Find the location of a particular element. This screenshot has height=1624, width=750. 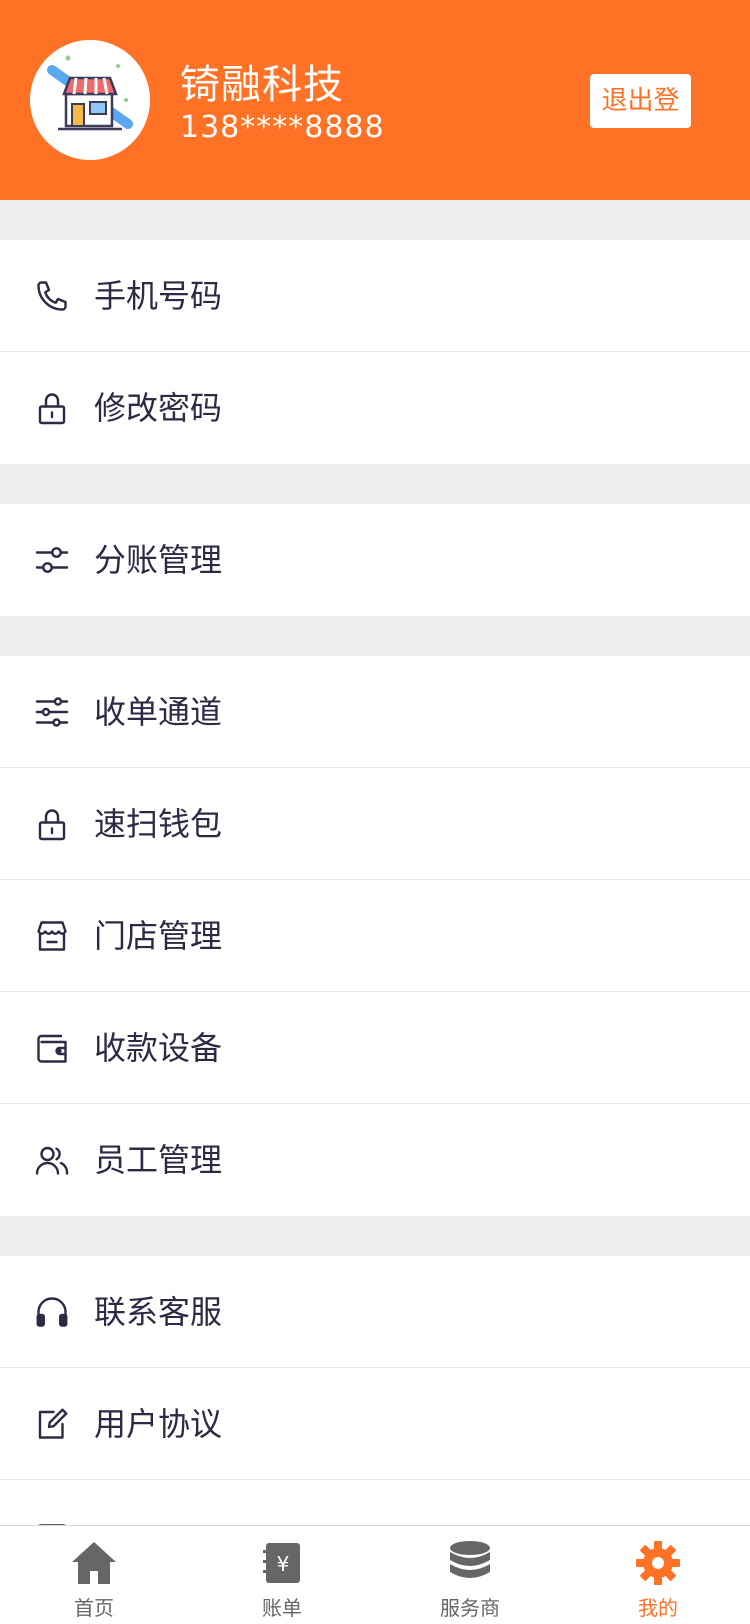

menu-item-label: 用户协议 is located at coordinates (158, 1424).